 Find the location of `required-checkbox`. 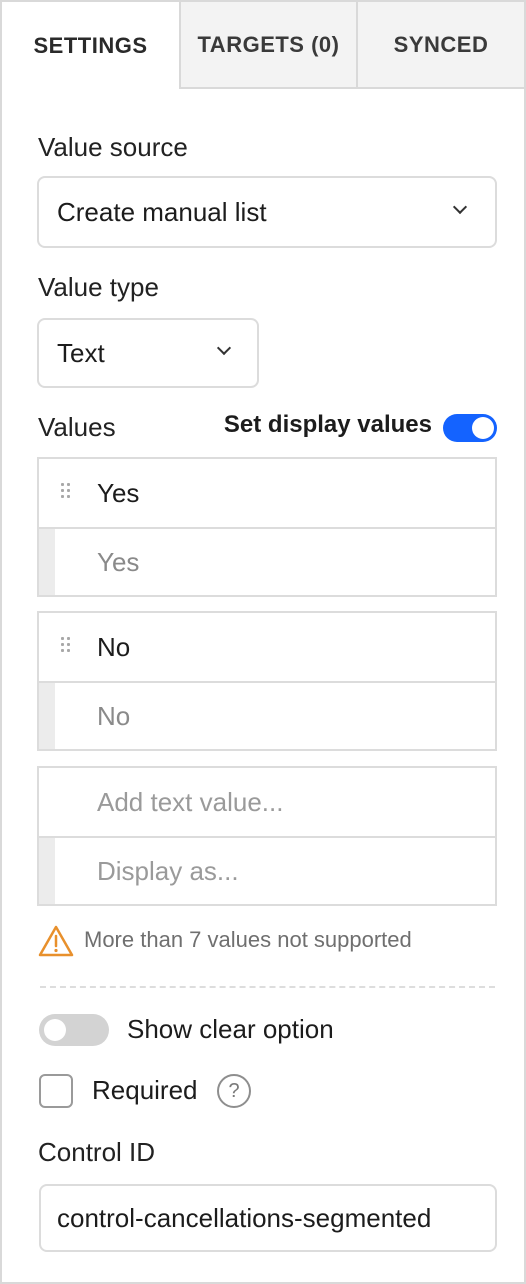

required-checkbox is located at coordinates (56, 1091).